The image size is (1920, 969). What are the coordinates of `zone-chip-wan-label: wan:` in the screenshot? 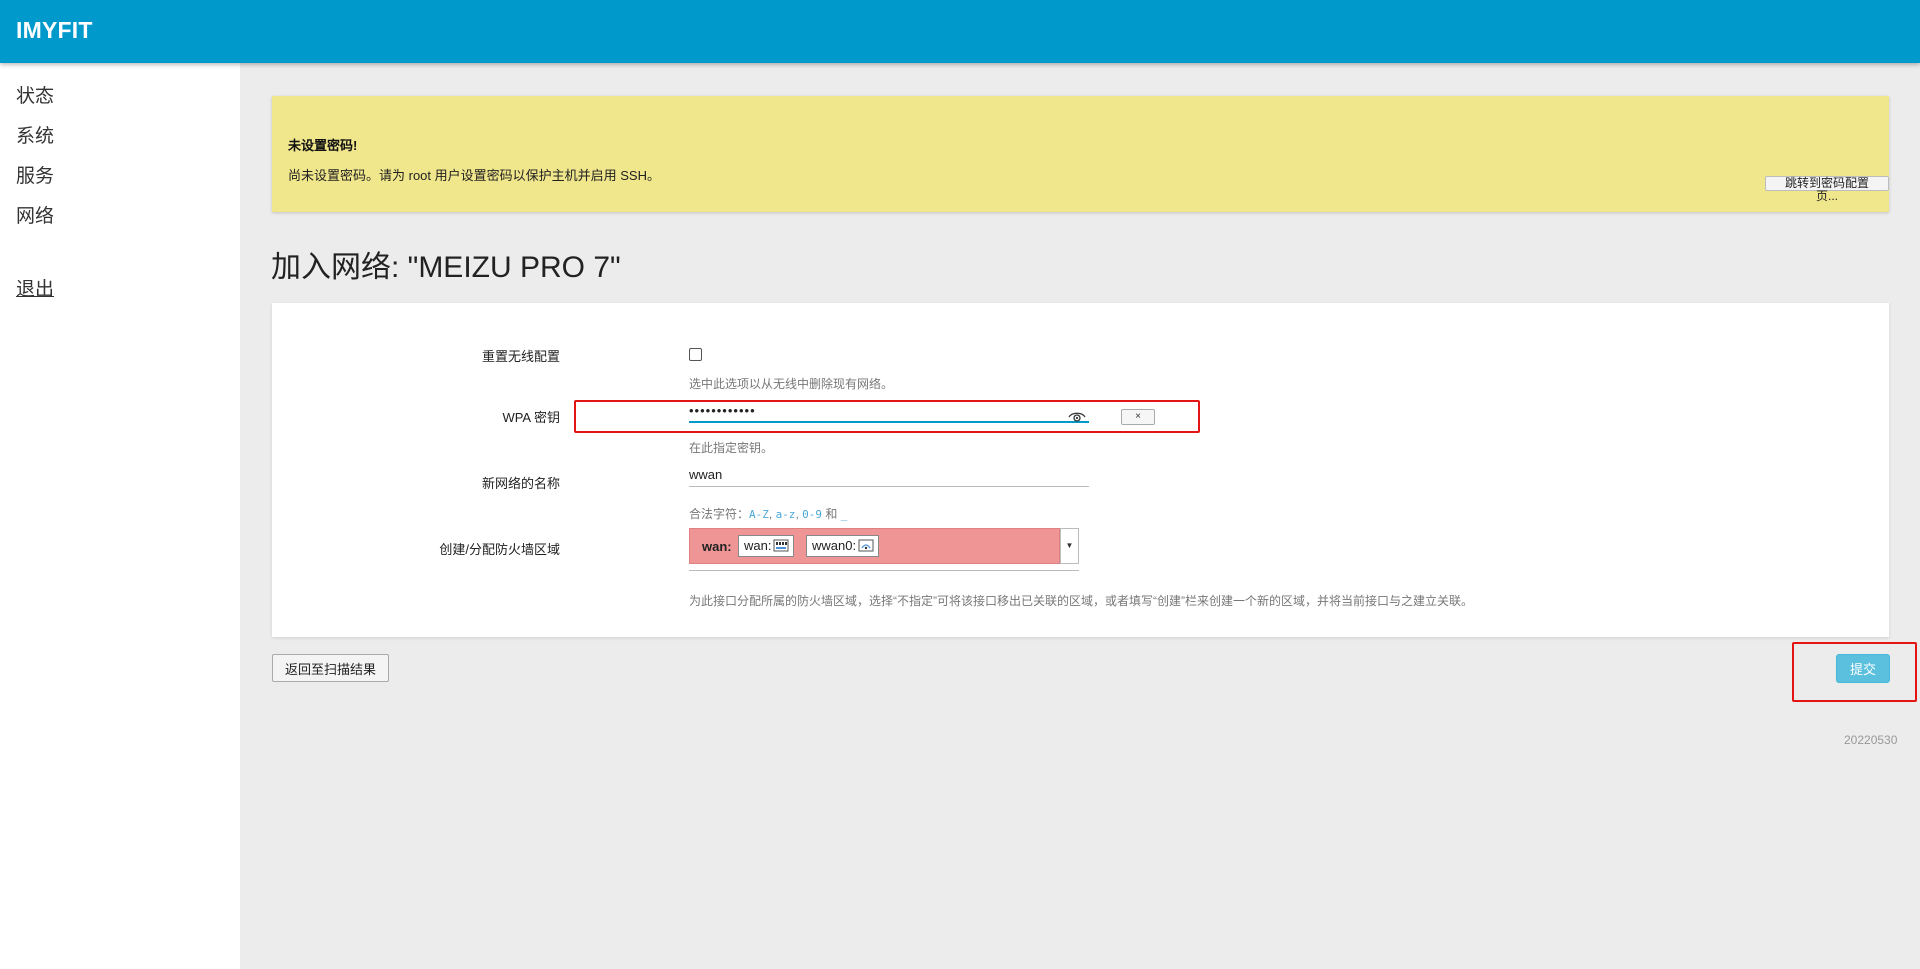 It's located at (758, 545).